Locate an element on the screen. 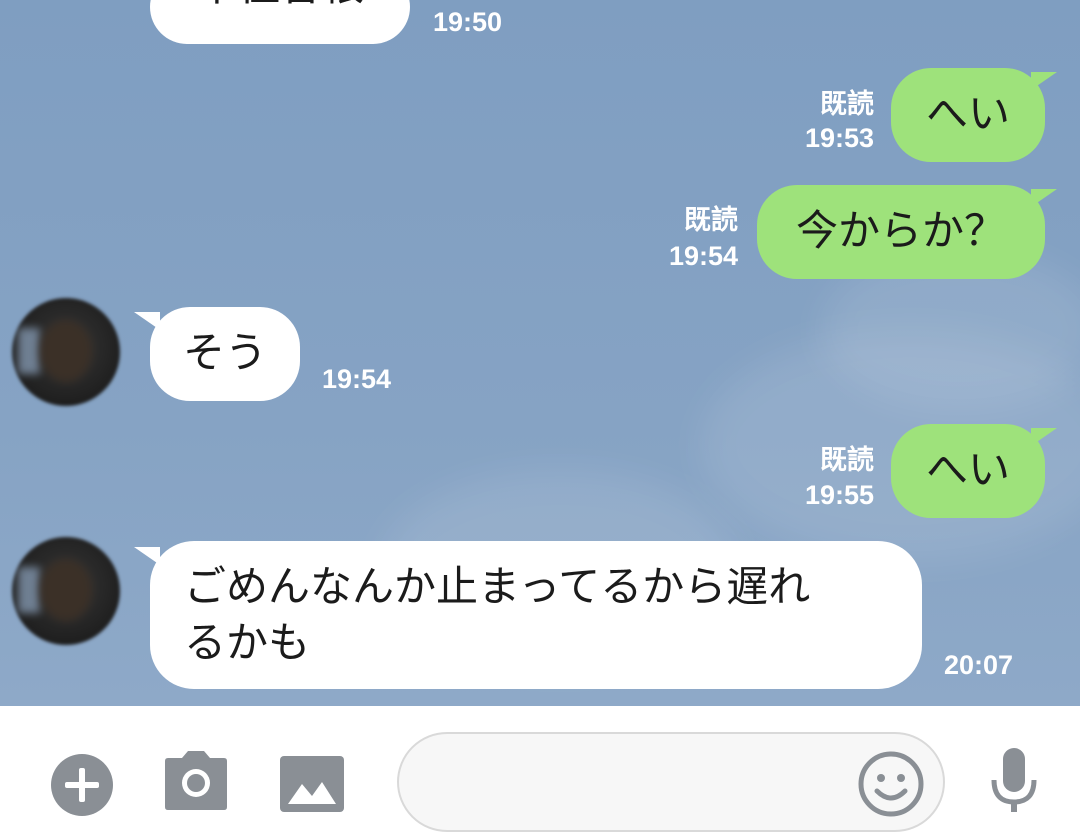 This screenshot has width=1080, height=832. add-button is located at coordinates (82, 785).